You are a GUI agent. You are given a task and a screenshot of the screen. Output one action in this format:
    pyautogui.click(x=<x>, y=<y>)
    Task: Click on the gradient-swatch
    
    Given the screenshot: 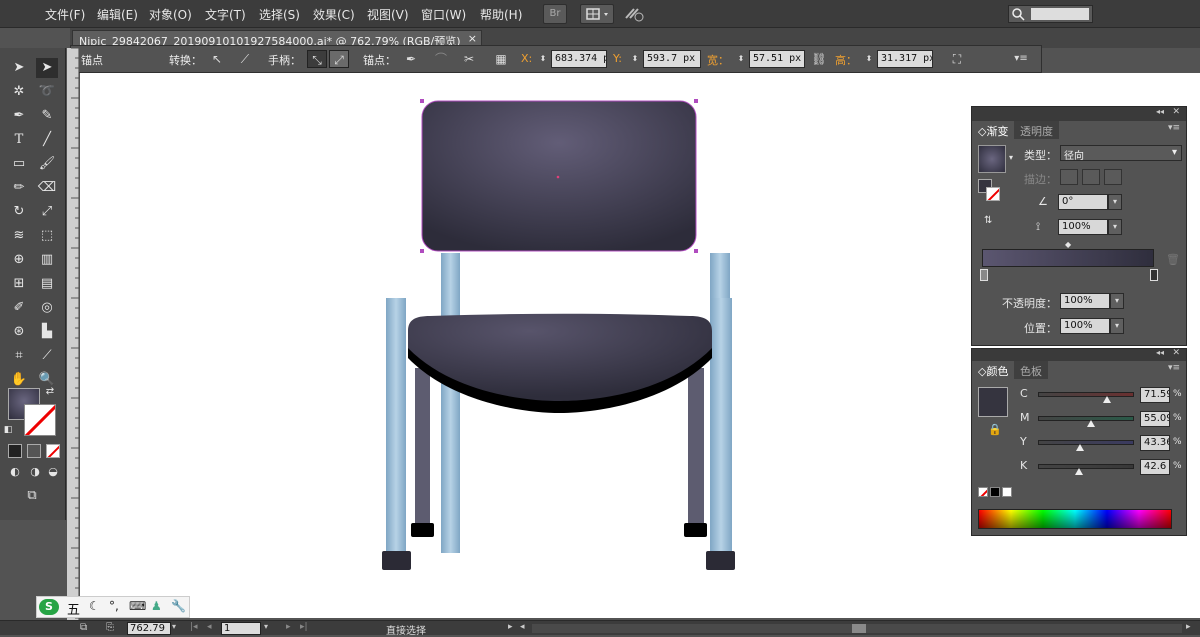 What is the action you would take?
    pyautogui.click(x=992, y=159)
    